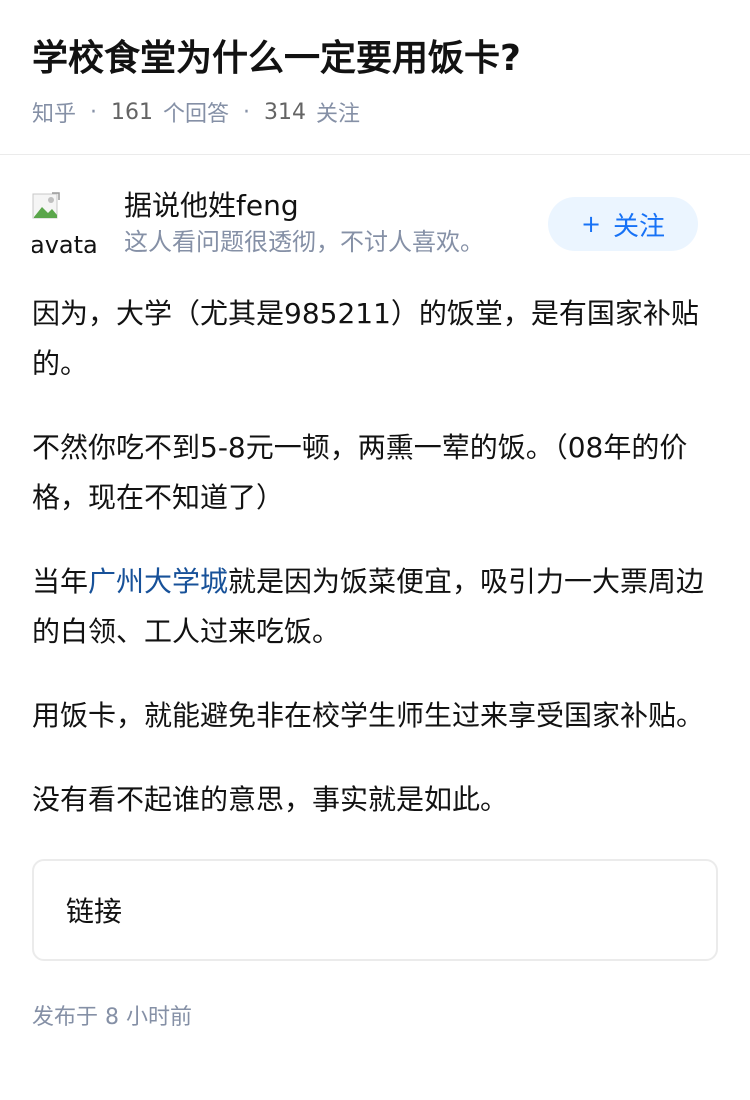 This screenshot has height=1100, width=750. Describe the element at coordinates (285, 112) in the screenshot. I see `followers-count: 314` at that location.